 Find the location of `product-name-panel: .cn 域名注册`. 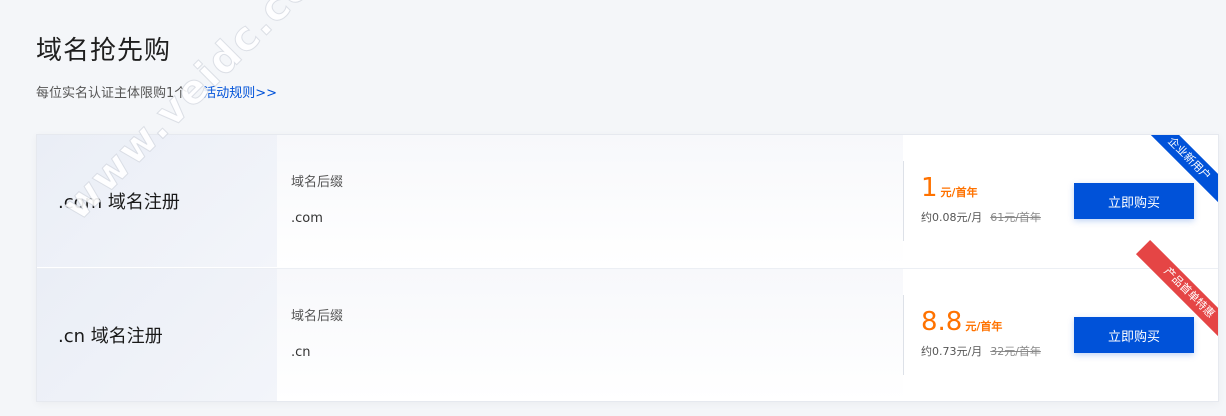

product-name-panel: .cn 域名注册 is located at coordinates (157, 335).